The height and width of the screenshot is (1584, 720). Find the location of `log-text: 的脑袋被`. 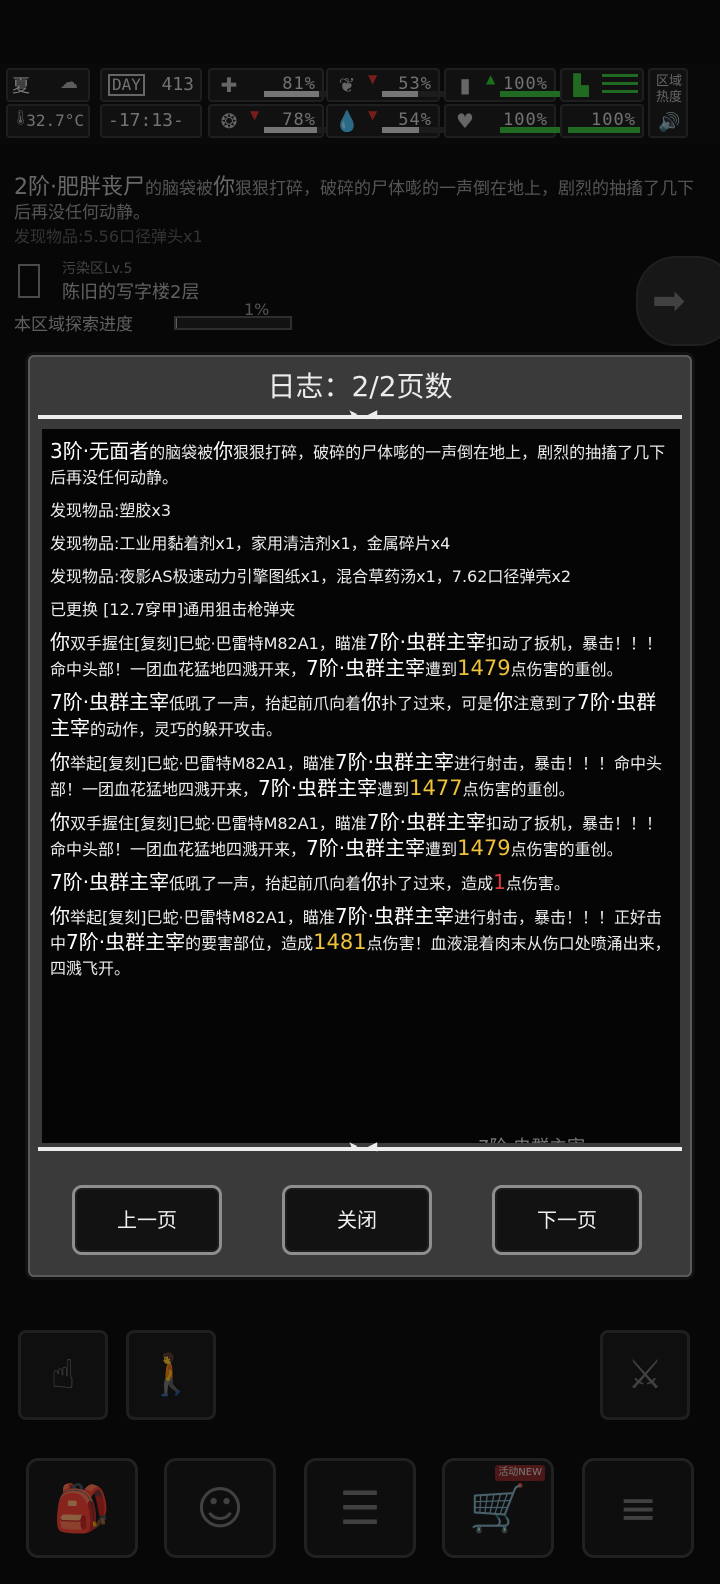

log-text: 的脑袋被 is located at coordinates (181, 452).